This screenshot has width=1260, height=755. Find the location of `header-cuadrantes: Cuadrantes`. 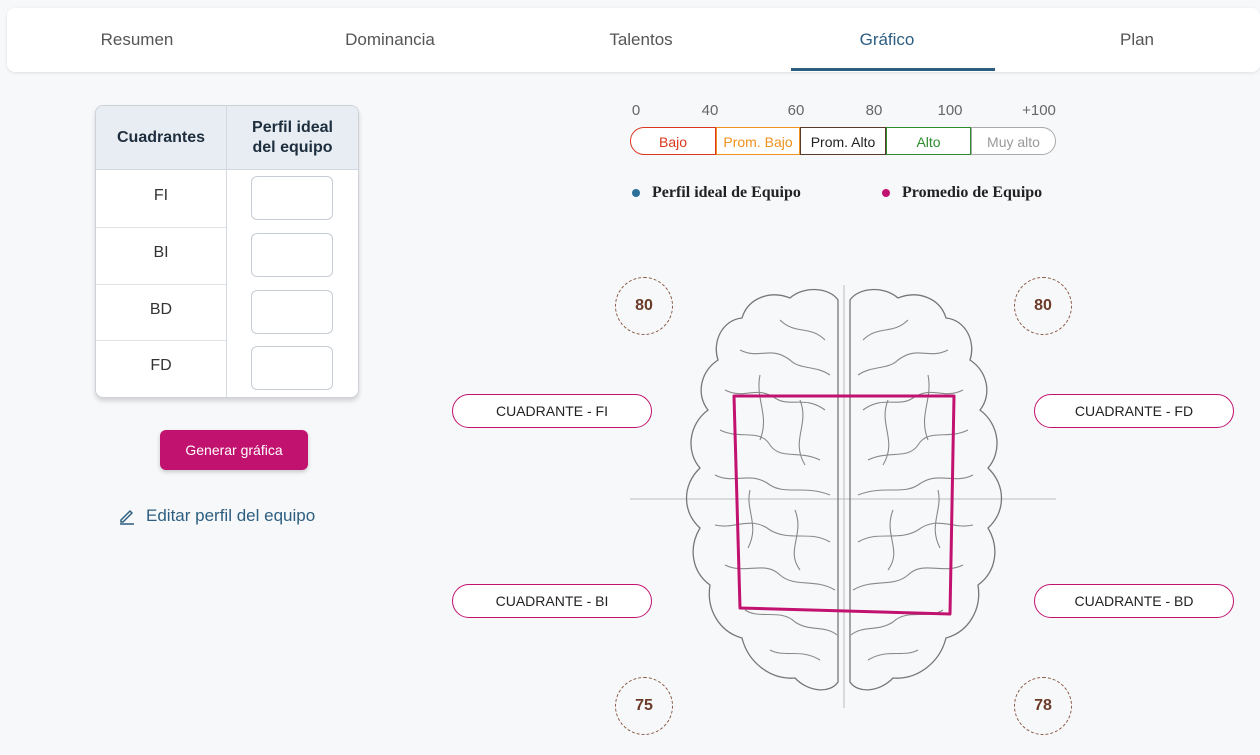

header-cuadrantes: Cuadrantes is located at coordinates (161, 137).